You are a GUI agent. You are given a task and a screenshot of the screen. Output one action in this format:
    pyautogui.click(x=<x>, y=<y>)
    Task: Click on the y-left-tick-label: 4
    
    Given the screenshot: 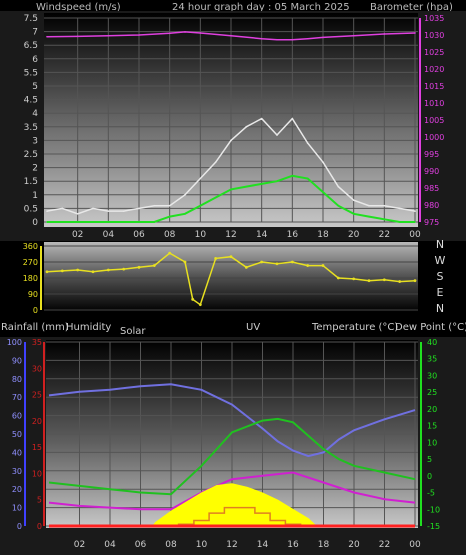 What is the action you would take?
    pyautogui.click(x=35, y=114)
    